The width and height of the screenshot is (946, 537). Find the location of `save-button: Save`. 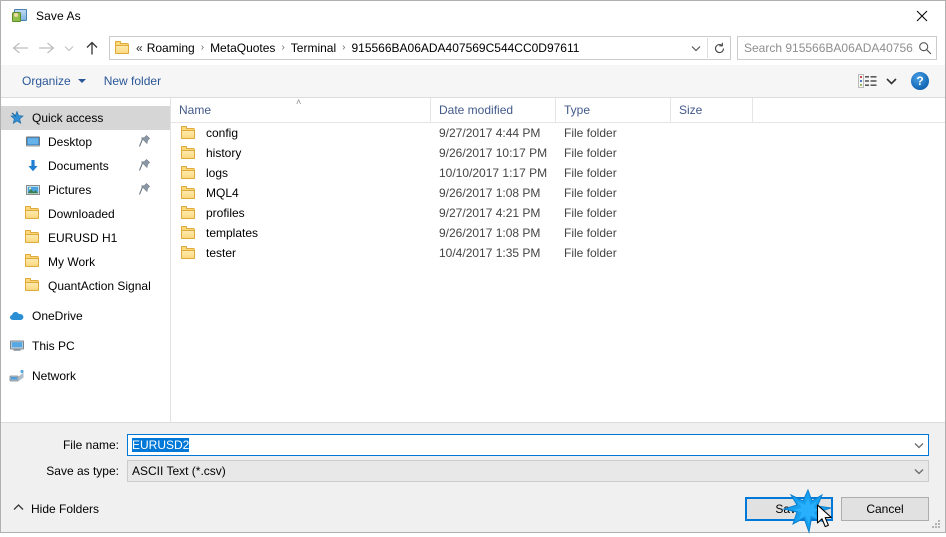

save-button: Save is located at coordinates (789, 509).